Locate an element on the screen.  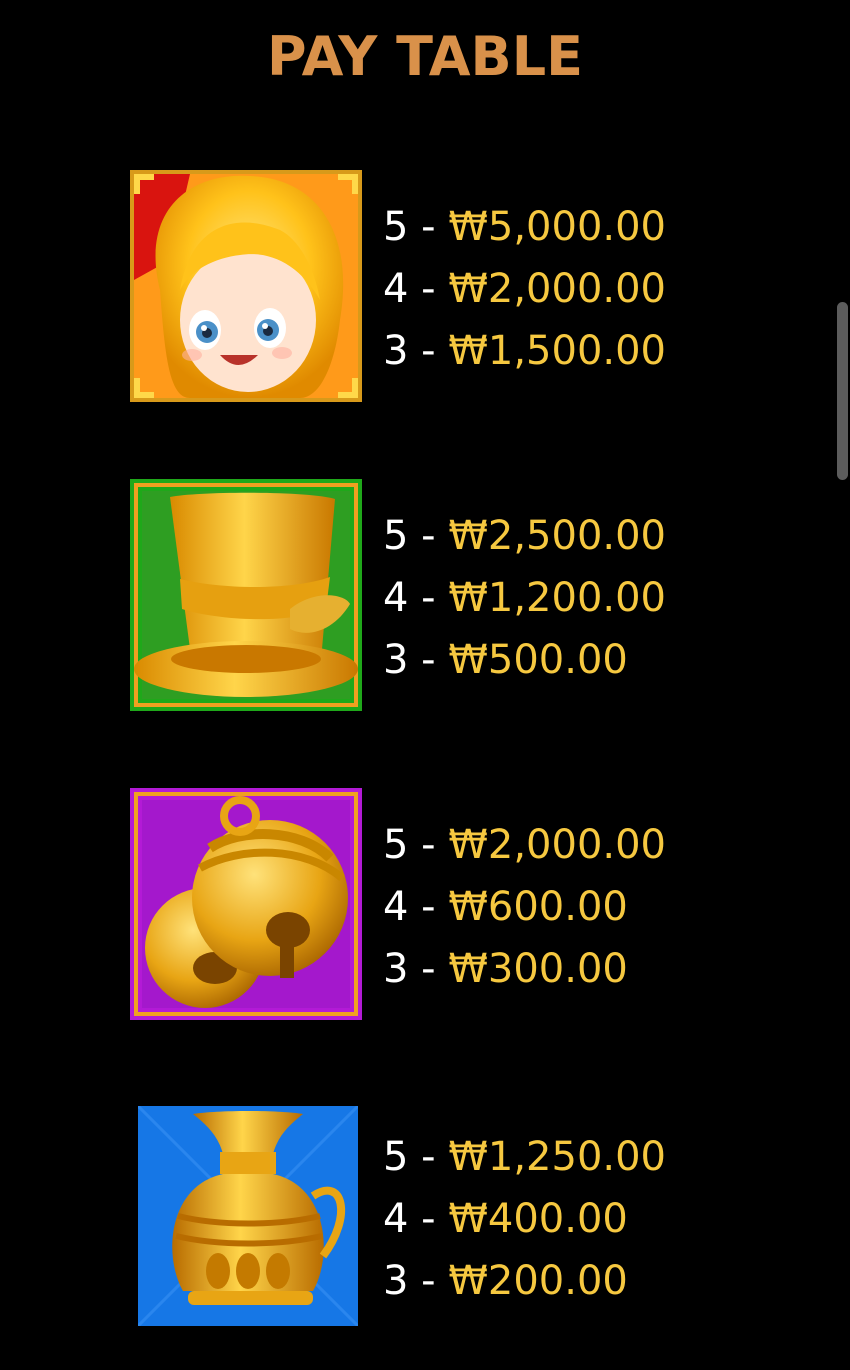
payout-amount: ₩300.00 is located at coordinates (538, 969).